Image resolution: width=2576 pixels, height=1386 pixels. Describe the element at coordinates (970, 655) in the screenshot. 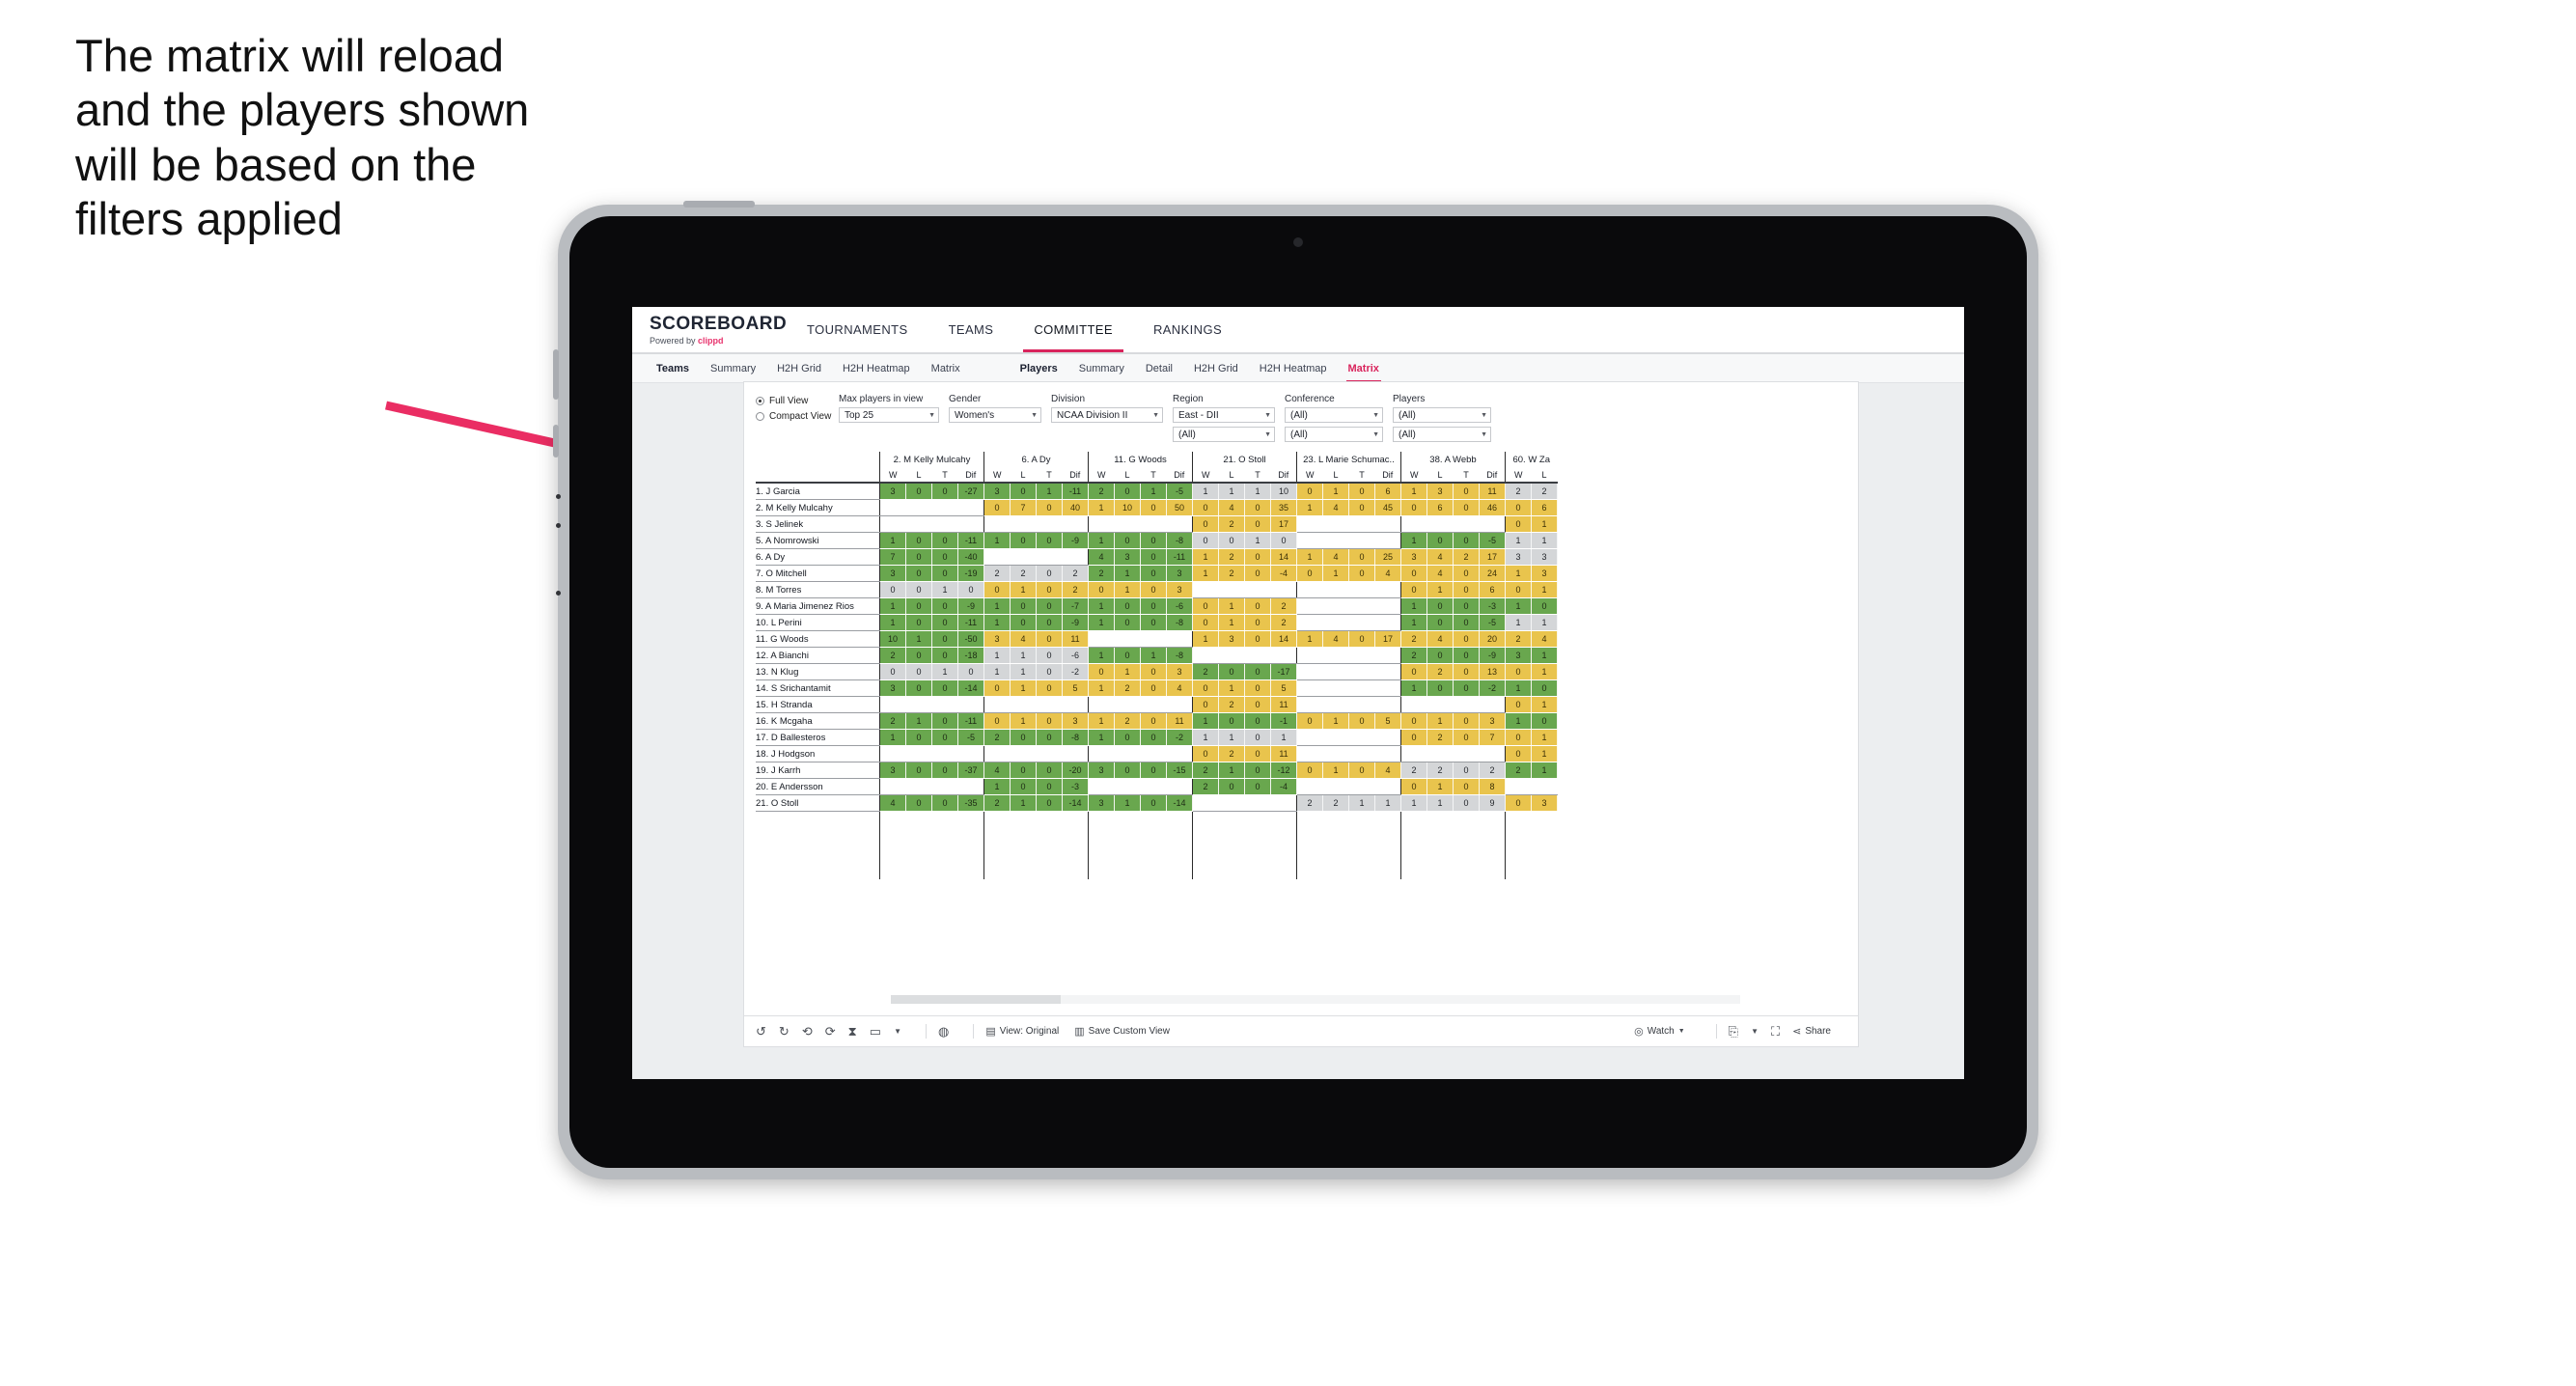

I see `matrix-cell: -18` at that location.